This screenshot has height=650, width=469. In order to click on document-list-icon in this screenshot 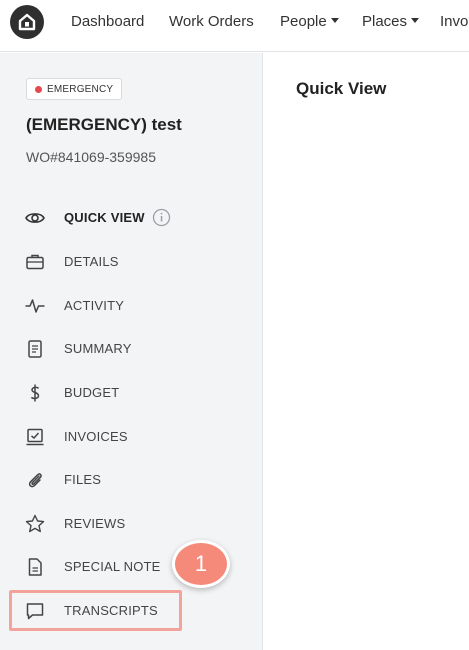, I will do `click(35, 349)`.